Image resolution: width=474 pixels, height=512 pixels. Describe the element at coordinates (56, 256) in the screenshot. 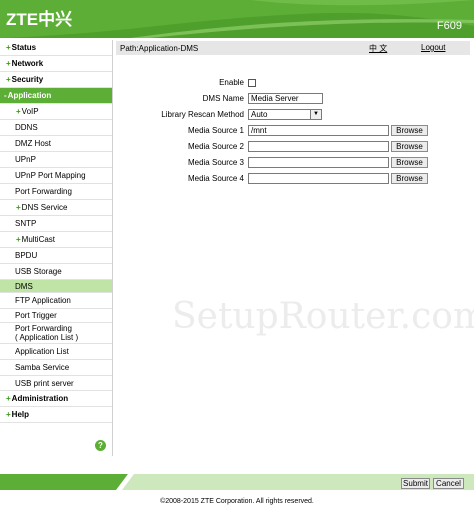

I see `sidebar-item-bpdu: BPDU` at that location.